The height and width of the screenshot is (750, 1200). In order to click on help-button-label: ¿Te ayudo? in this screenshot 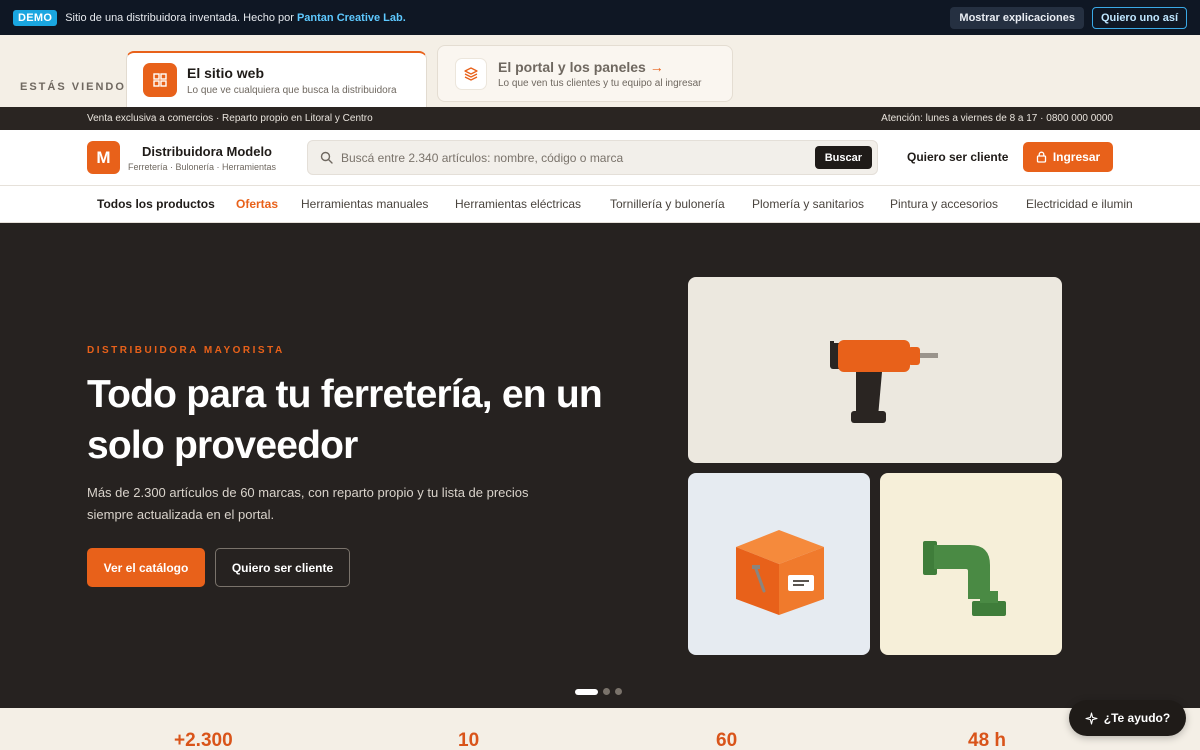, I will do `click(1137, 718)`.